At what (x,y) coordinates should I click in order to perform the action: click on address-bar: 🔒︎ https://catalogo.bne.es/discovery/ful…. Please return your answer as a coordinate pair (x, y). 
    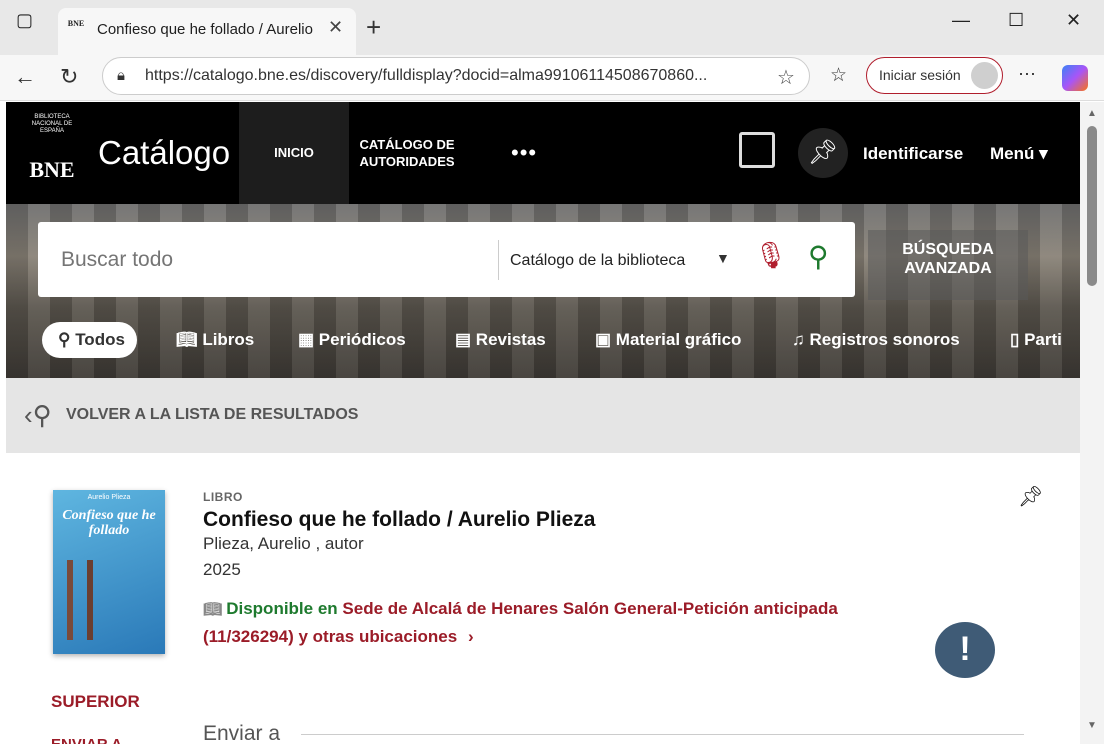
    Looking at the image, I should click on (456, 76).